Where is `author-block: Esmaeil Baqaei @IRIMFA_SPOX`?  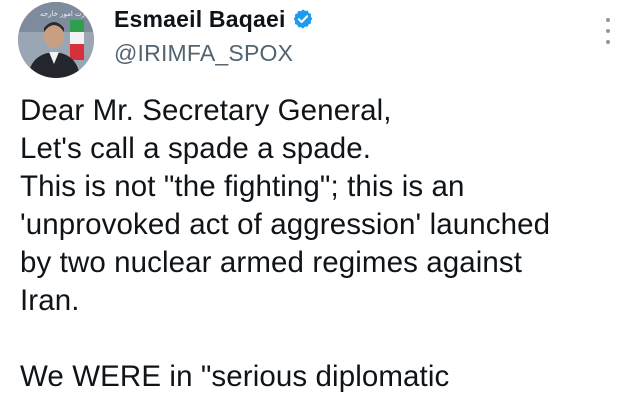
author-block: Esmaeil Baqaei @IRIMFA_SPOX is located at coordinates (214, 36).